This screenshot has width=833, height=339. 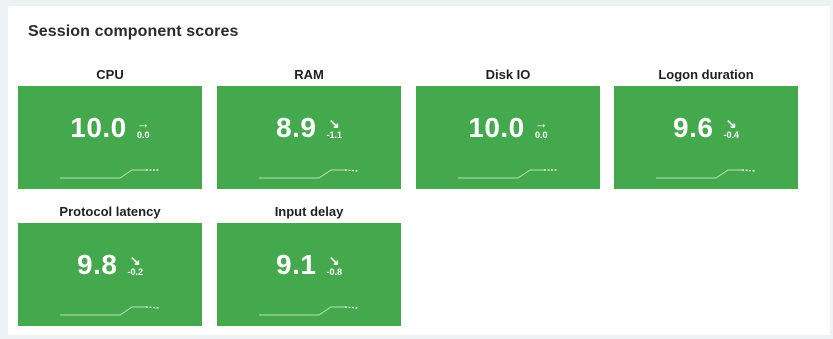 I want to click on tile-label: Protocol latency, so click(x=110, y=211).